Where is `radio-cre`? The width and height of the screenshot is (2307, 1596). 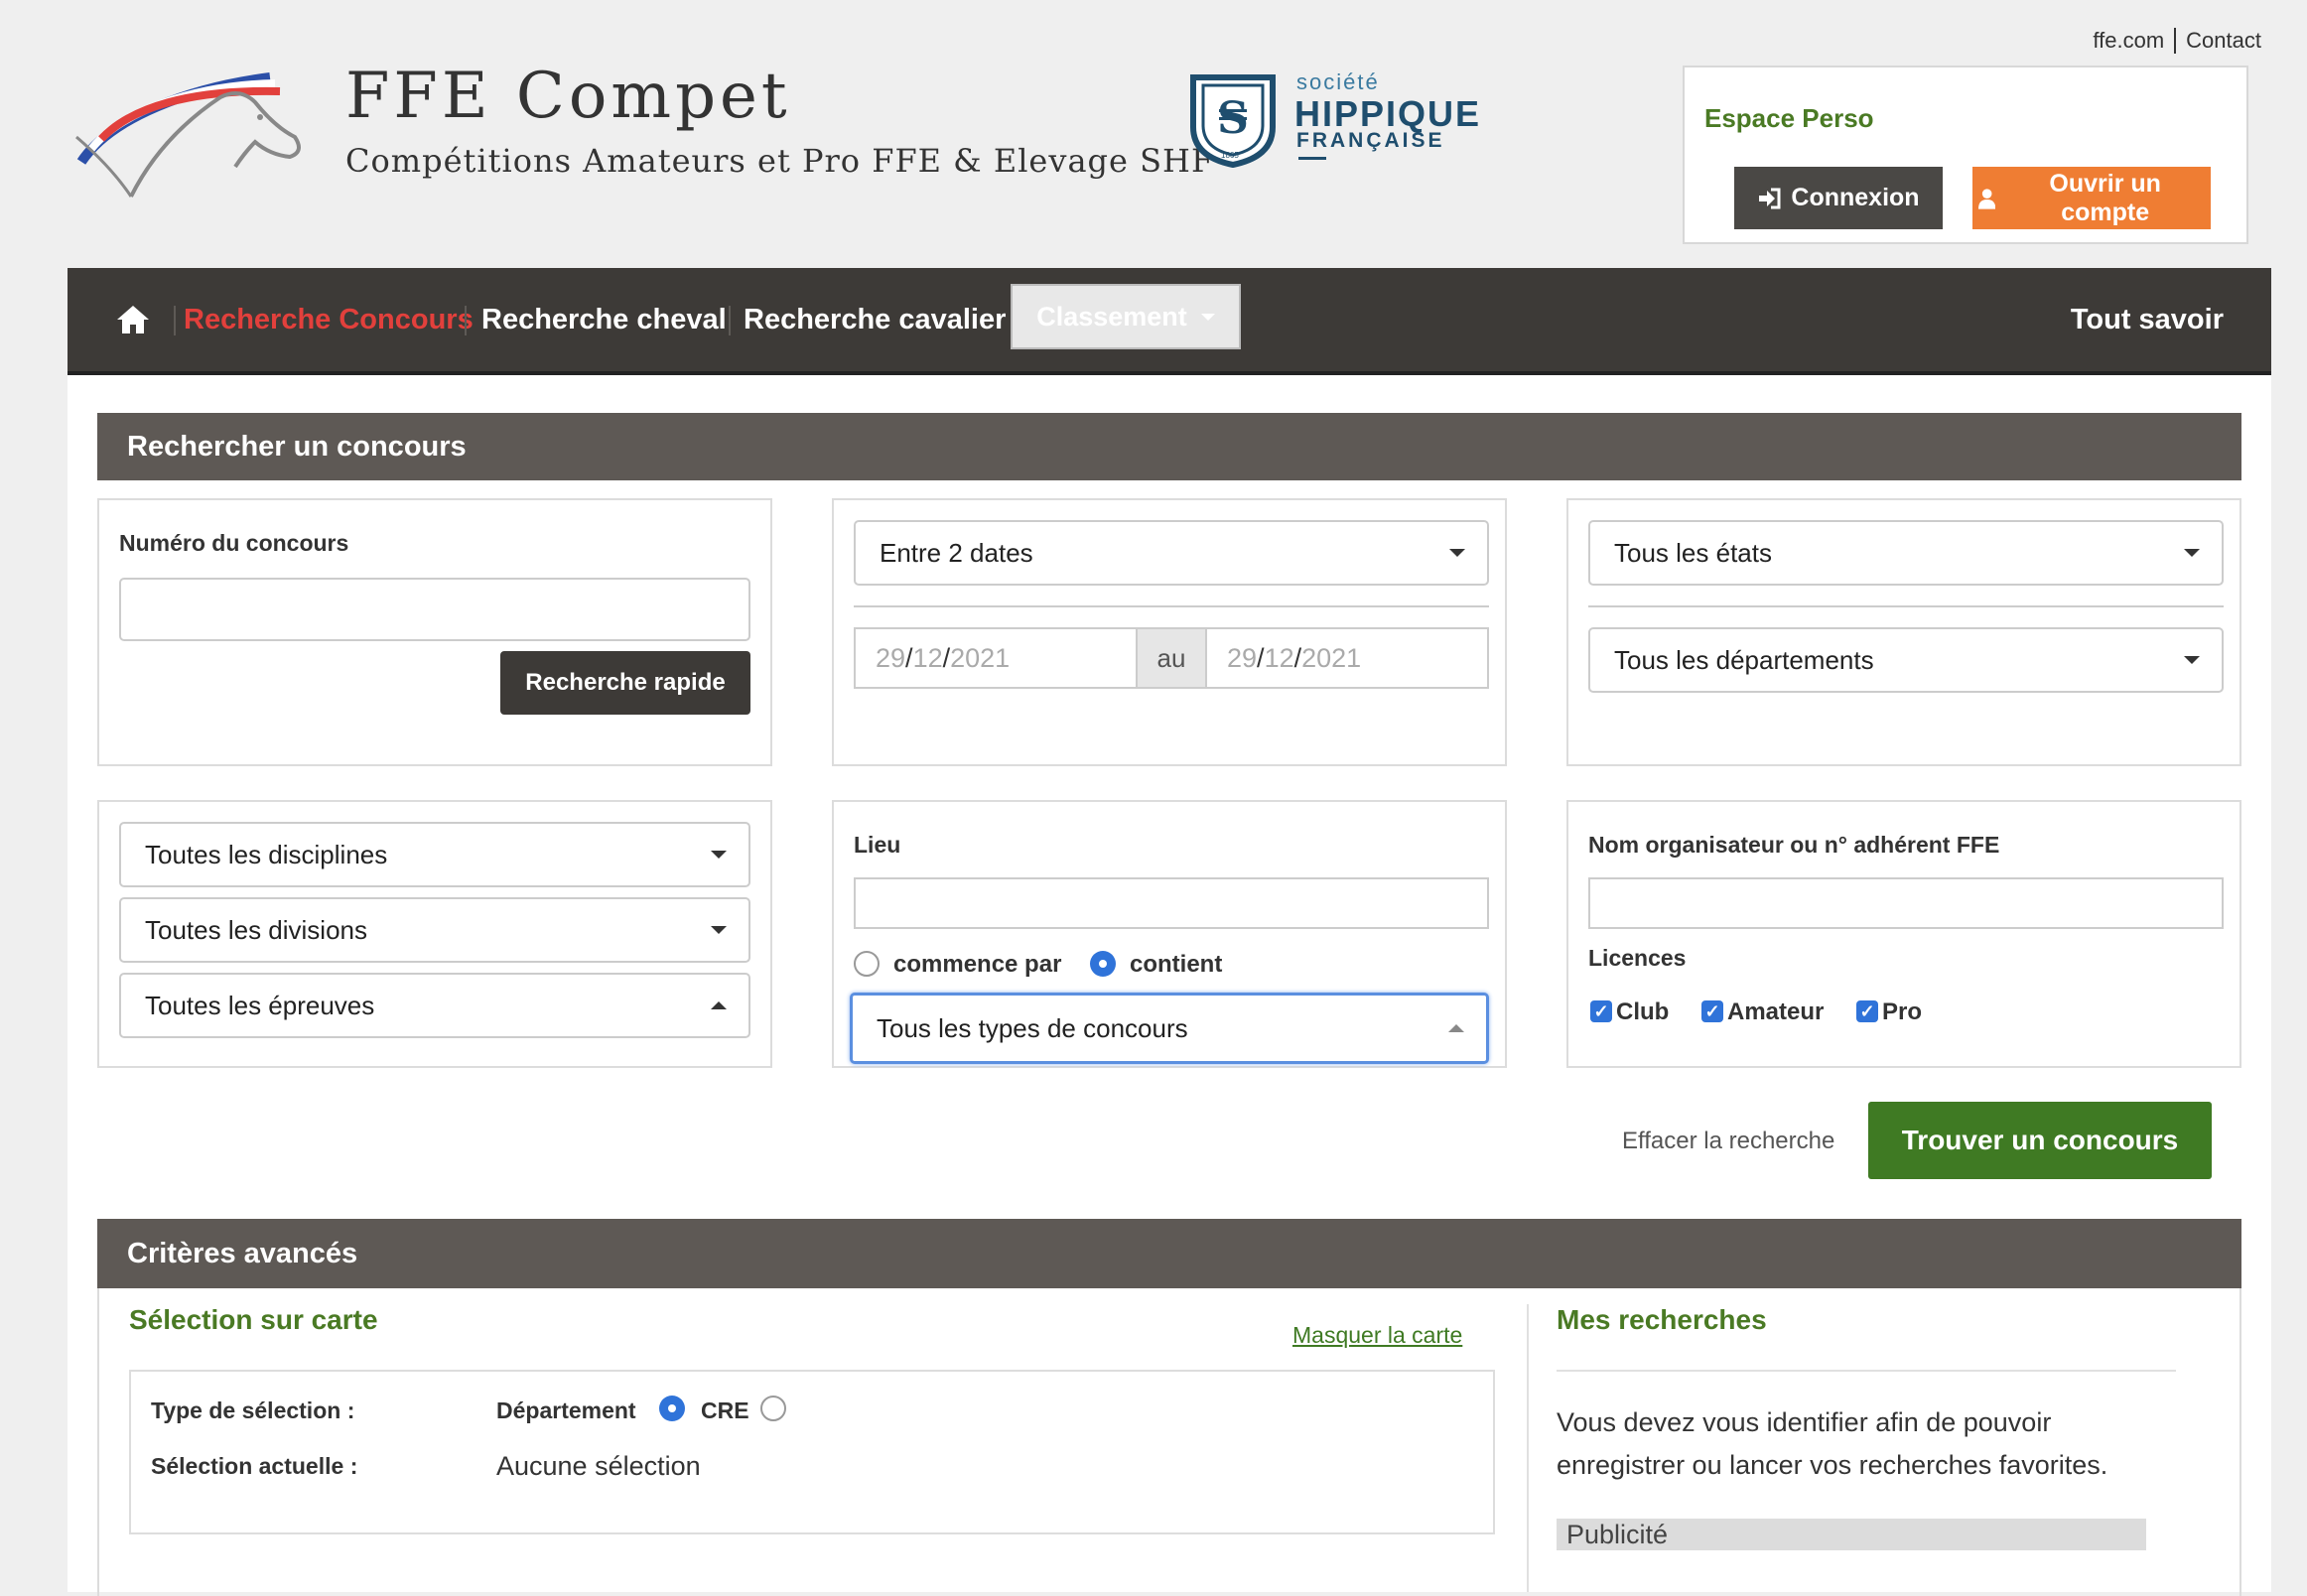
radio-cre is located at coordinates (773, 1408).